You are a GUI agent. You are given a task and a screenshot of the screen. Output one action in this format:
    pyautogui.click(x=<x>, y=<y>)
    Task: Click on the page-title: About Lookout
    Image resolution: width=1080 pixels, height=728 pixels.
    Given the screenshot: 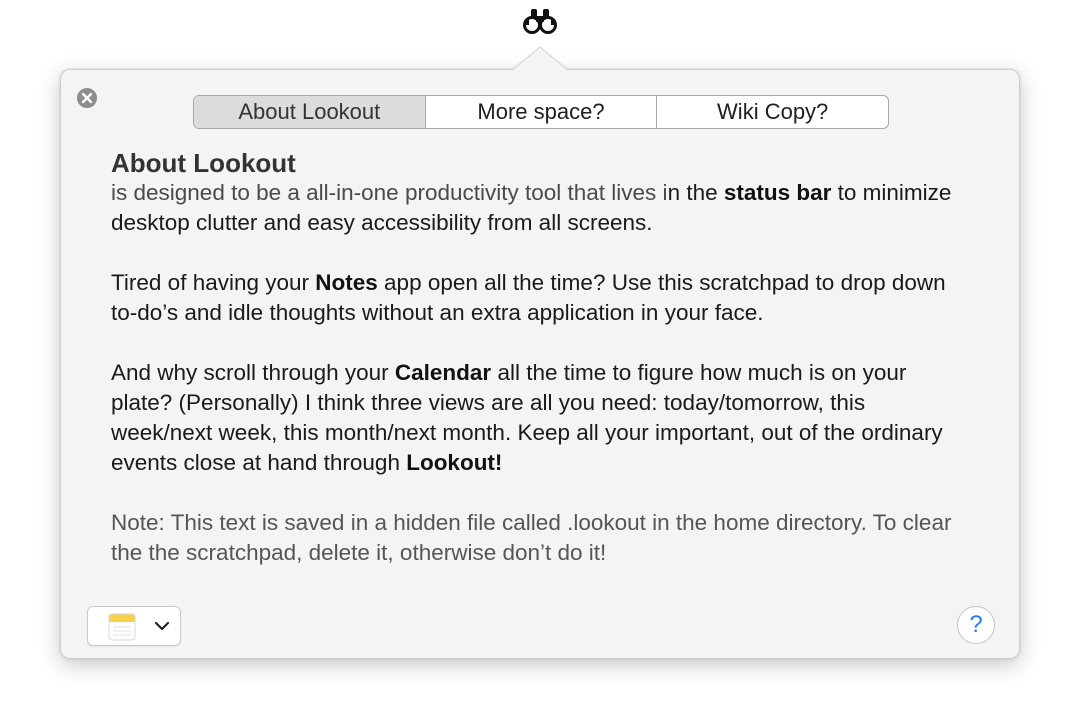 What is the action you would take?
    pyautogui.click(x=203, y=163)
    